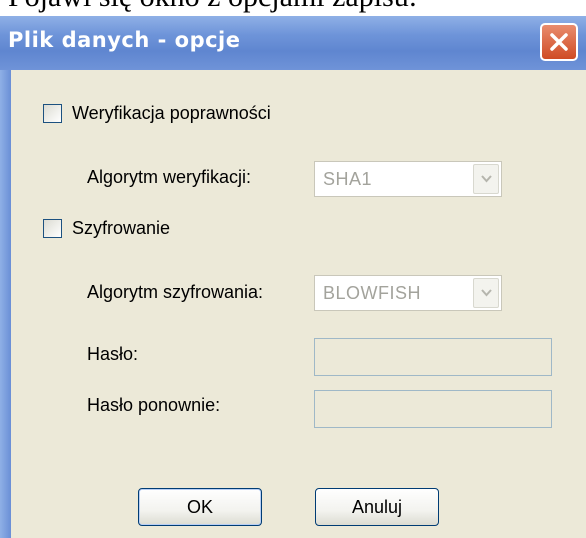 This screenshot has height=538, width=586. I want to click on close-button, so click(559, 42).